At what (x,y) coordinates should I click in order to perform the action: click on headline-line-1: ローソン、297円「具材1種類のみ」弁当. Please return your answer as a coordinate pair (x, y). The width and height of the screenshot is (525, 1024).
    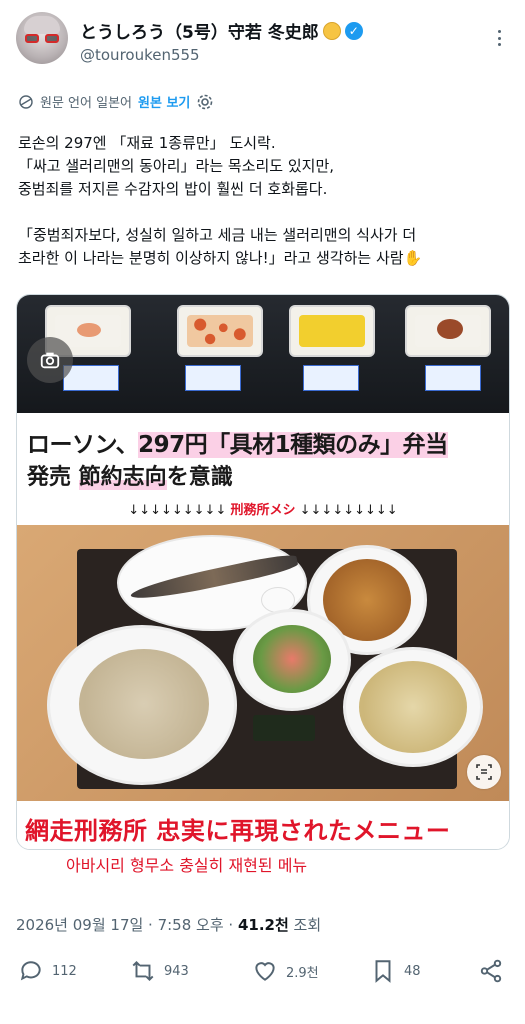
    Looking at the image, I should click on (237, 445).